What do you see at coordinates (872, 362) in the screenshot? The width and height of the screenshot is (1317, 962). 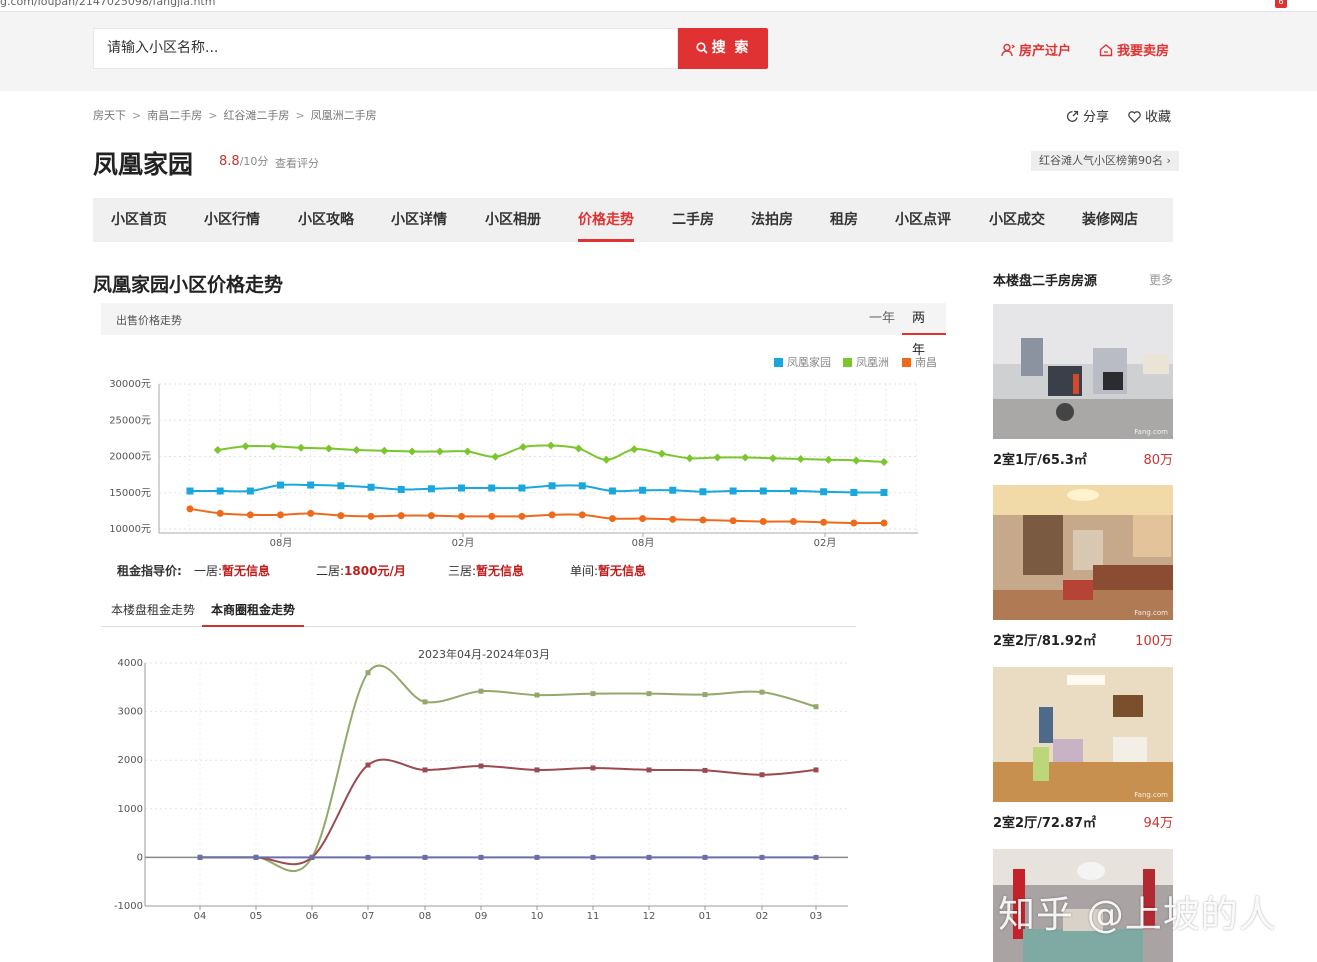 I see `legend-label: 凤凰洲` at bounding box center [872, 362].